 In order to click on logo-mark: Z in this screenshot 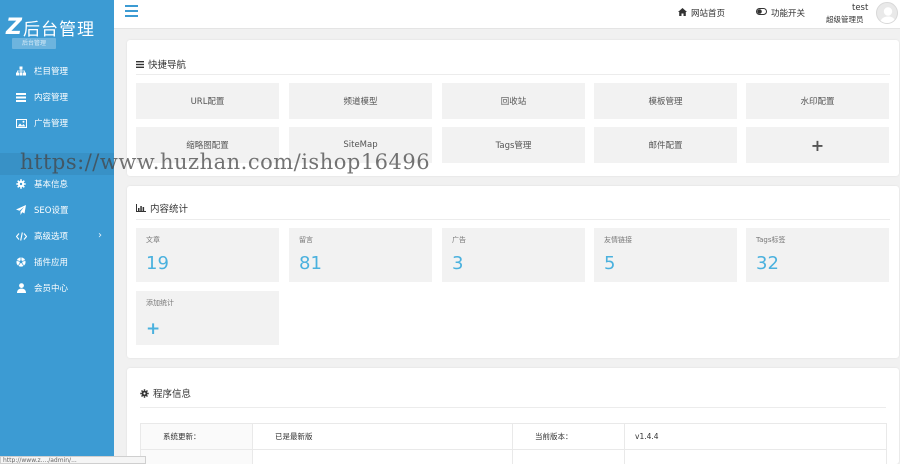, I will do `click(14, 27)`.